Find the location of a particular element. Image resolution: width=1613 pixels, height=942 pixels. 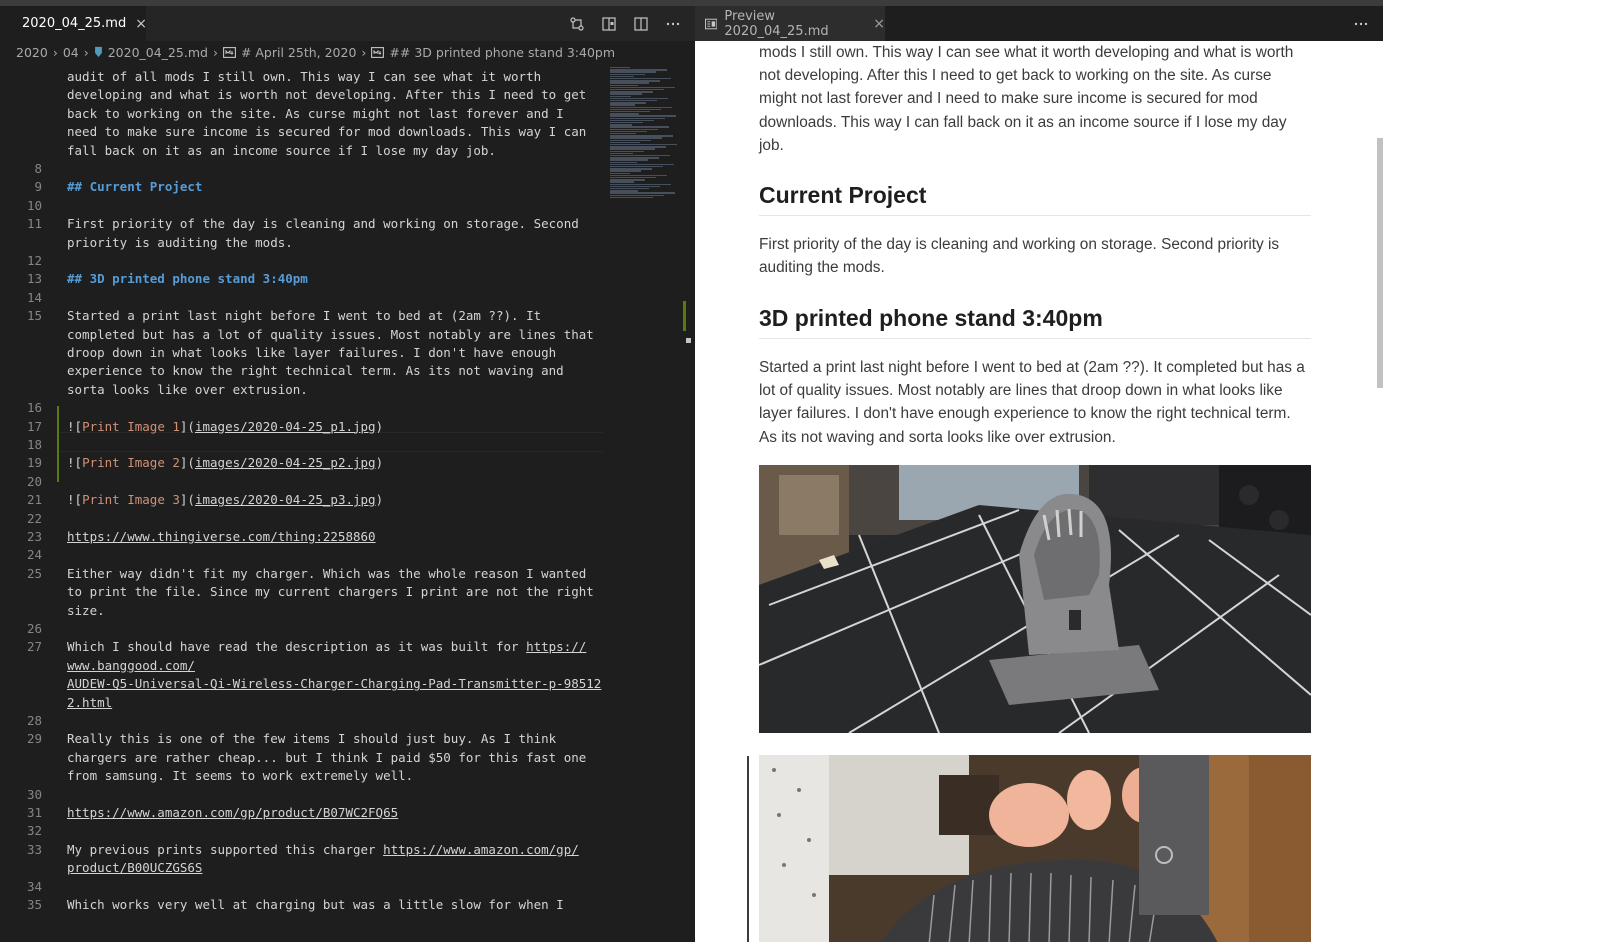

line-number: 23 is located at coordinates (34, 536).